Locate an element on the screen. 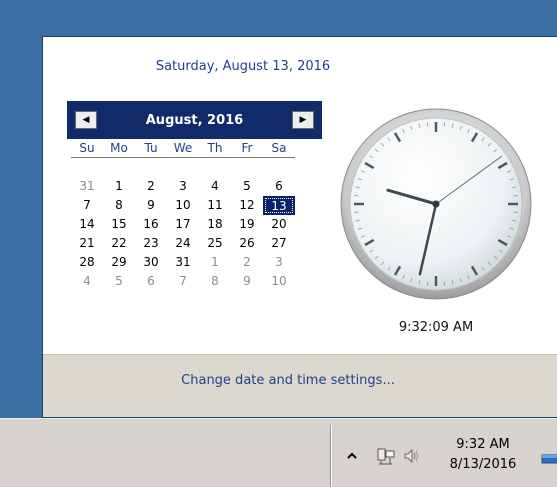 The width and height of the screenshot is (557, 487). weekday-header: Sa is located at coordinates (279, 148).